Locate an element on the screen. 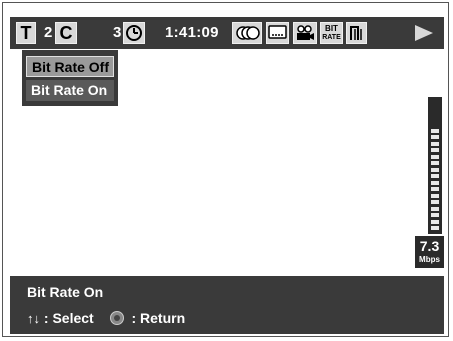 The height and width of the screenshot is (341, 453). bitrate-value: 7.3 is located at coordinates (429, 246).